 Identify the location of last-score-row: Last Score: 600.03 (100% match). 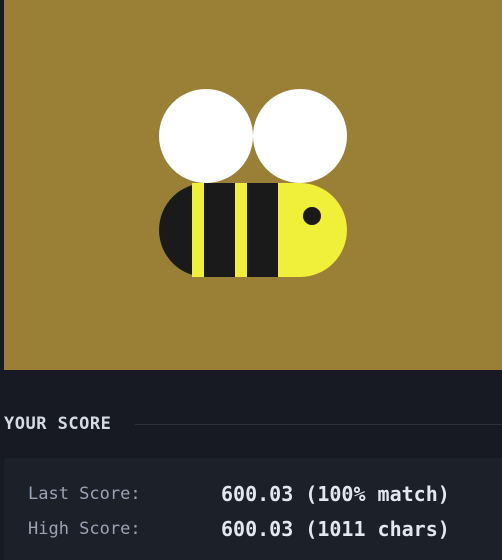
(265, 494).